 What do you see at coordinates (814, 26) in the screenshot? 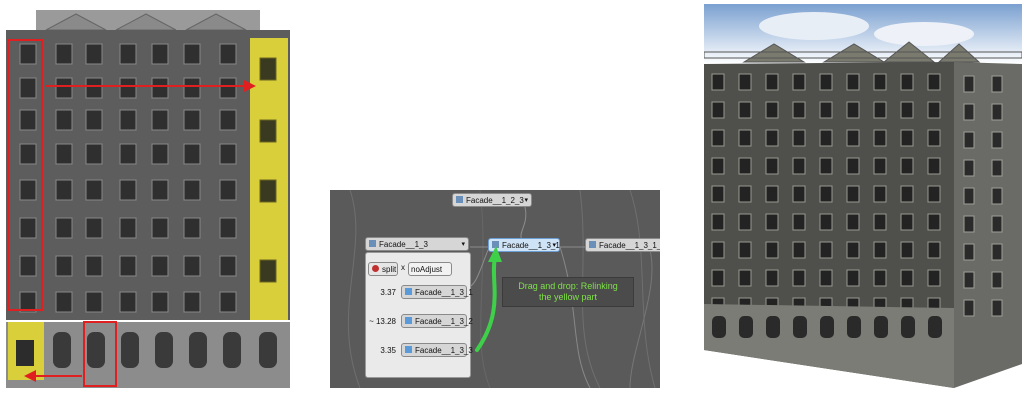
I see `cloud` at bounding box center [814, 26].